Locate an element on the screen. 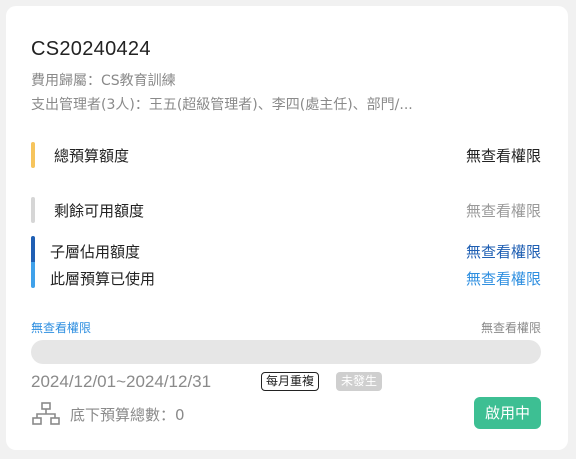 Image resolution: width=576 pixels, height=459 pixels. budget-progress-bar is located at coordinates (286, 352).